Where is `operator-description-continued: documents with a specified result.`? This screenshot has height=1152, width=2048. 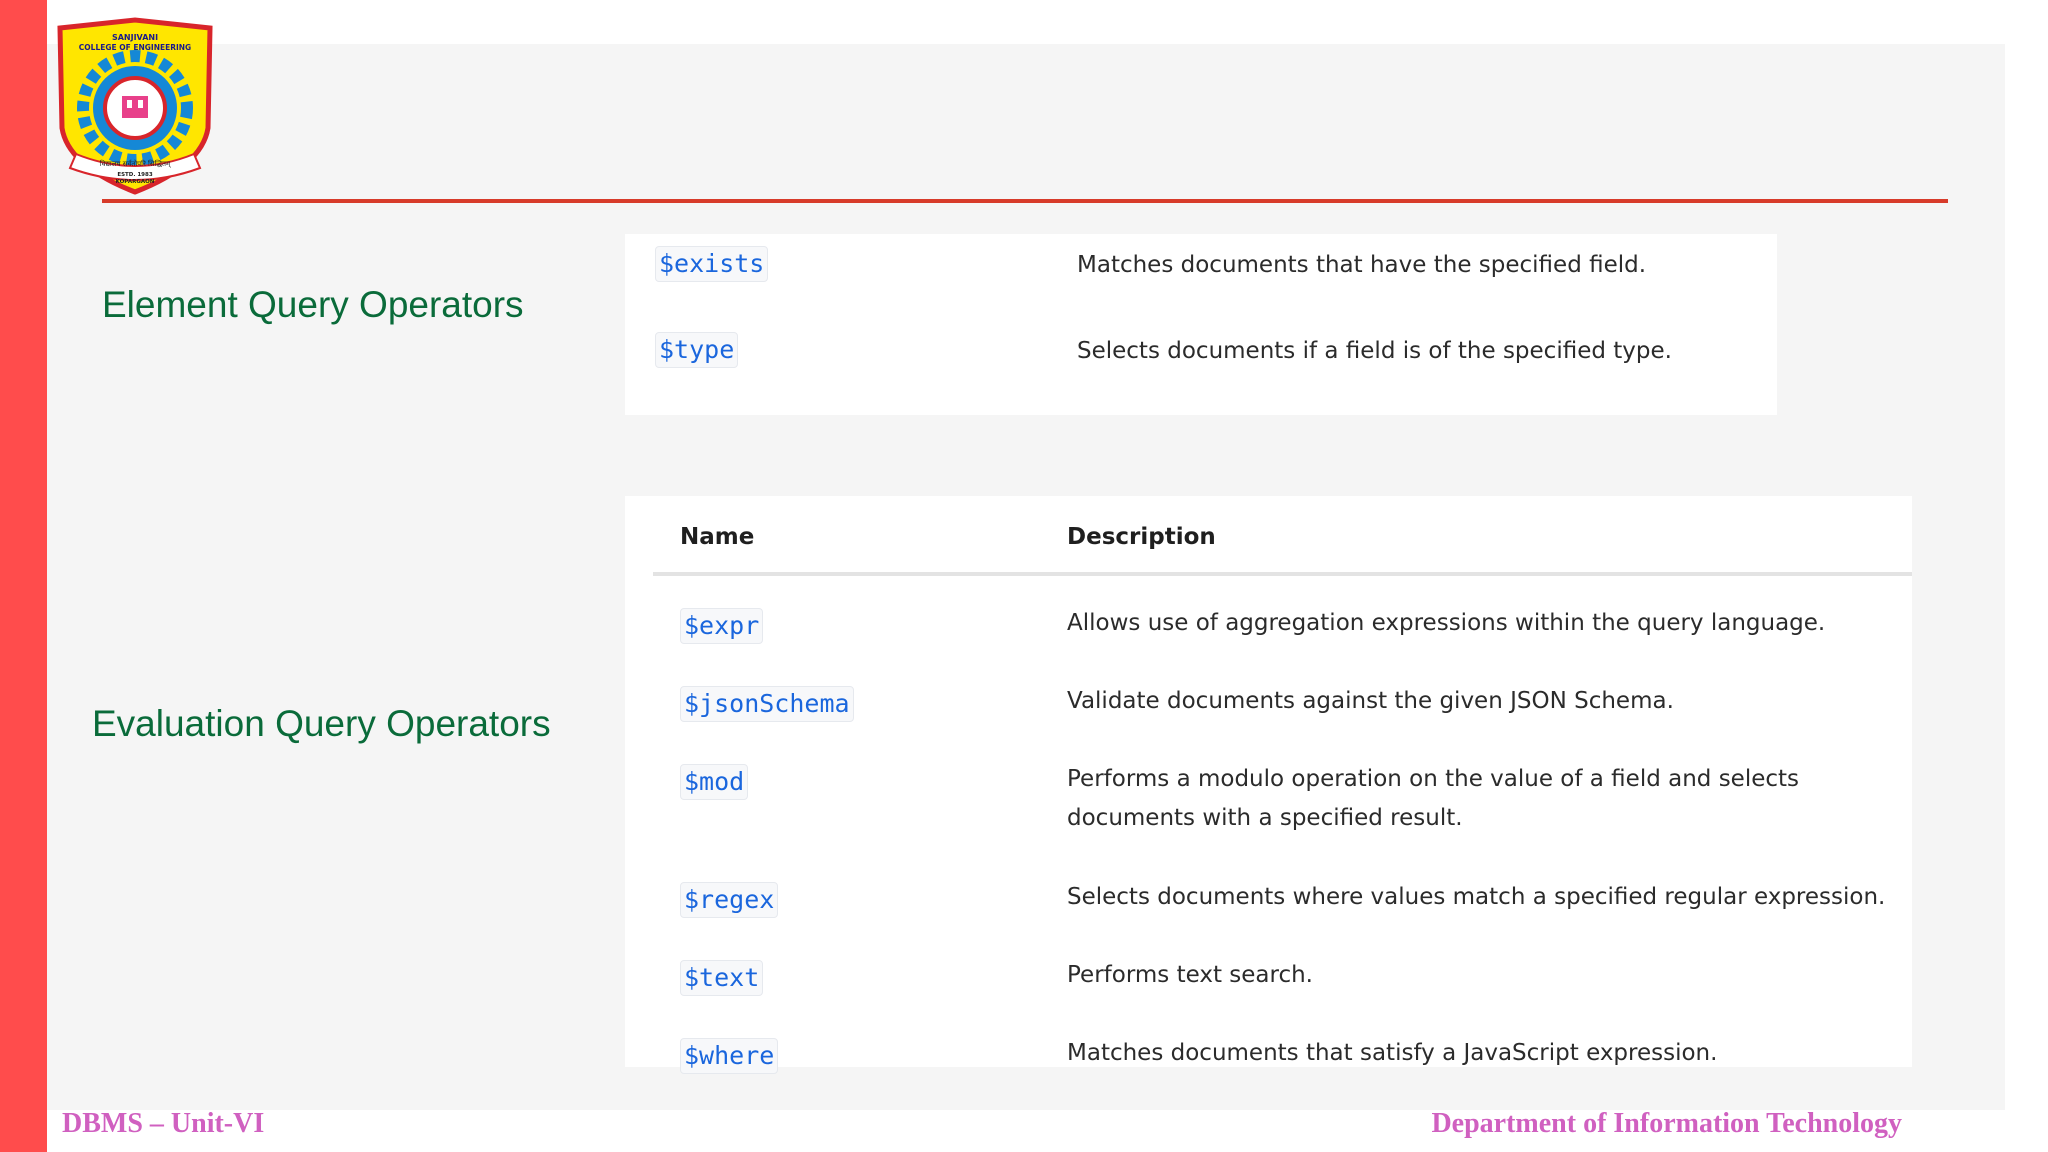
operator-description-continued: documents with a specified result. is located at coordinates (1265, 818).